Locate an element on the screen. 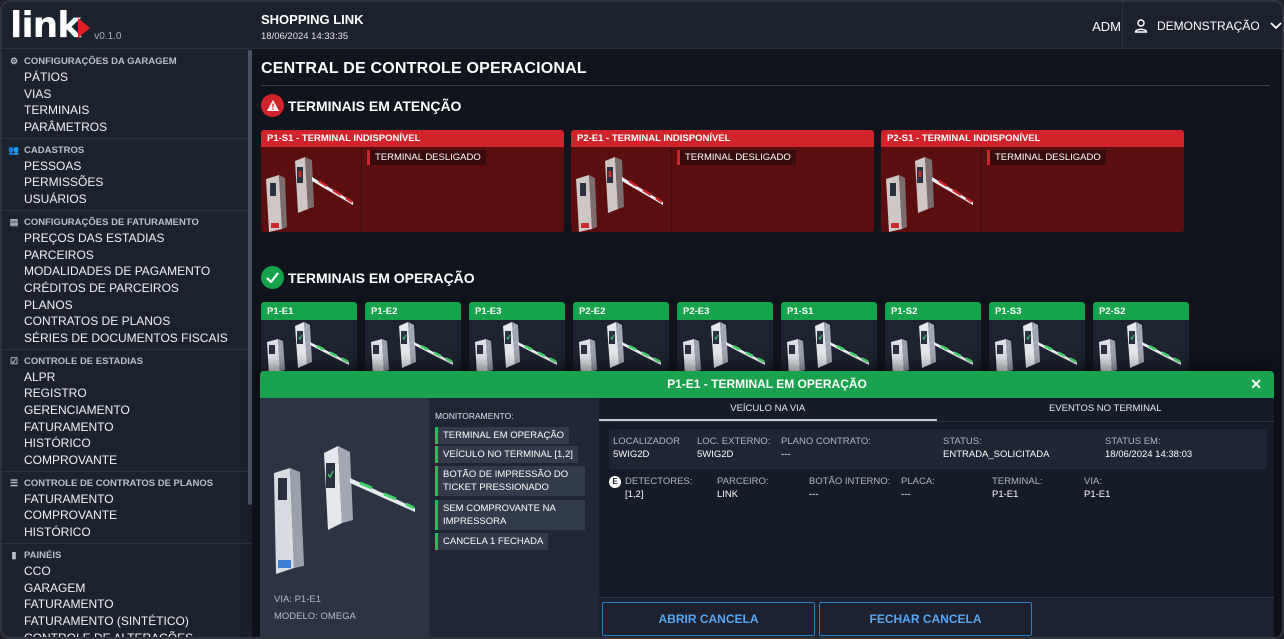  monitor-tag: SEM COMPROVANTE NA IMPRESSORA is located at coordinates (510, 515).